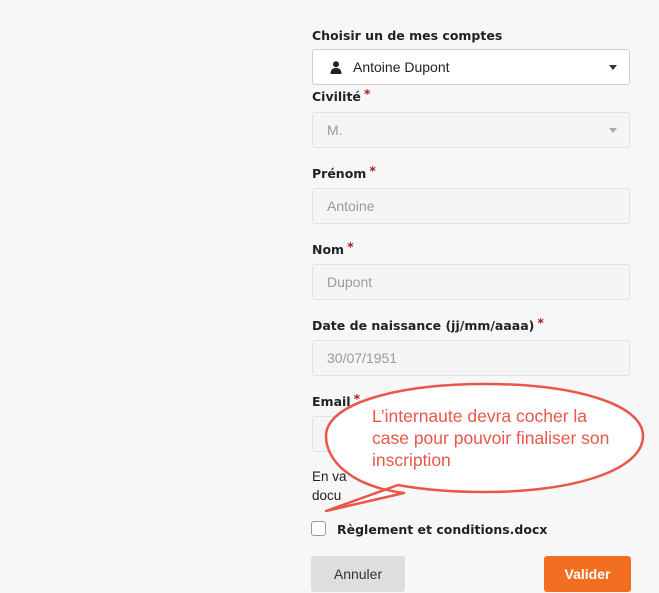  I want to click on prenom-input: Antoine, so click(471, 206).